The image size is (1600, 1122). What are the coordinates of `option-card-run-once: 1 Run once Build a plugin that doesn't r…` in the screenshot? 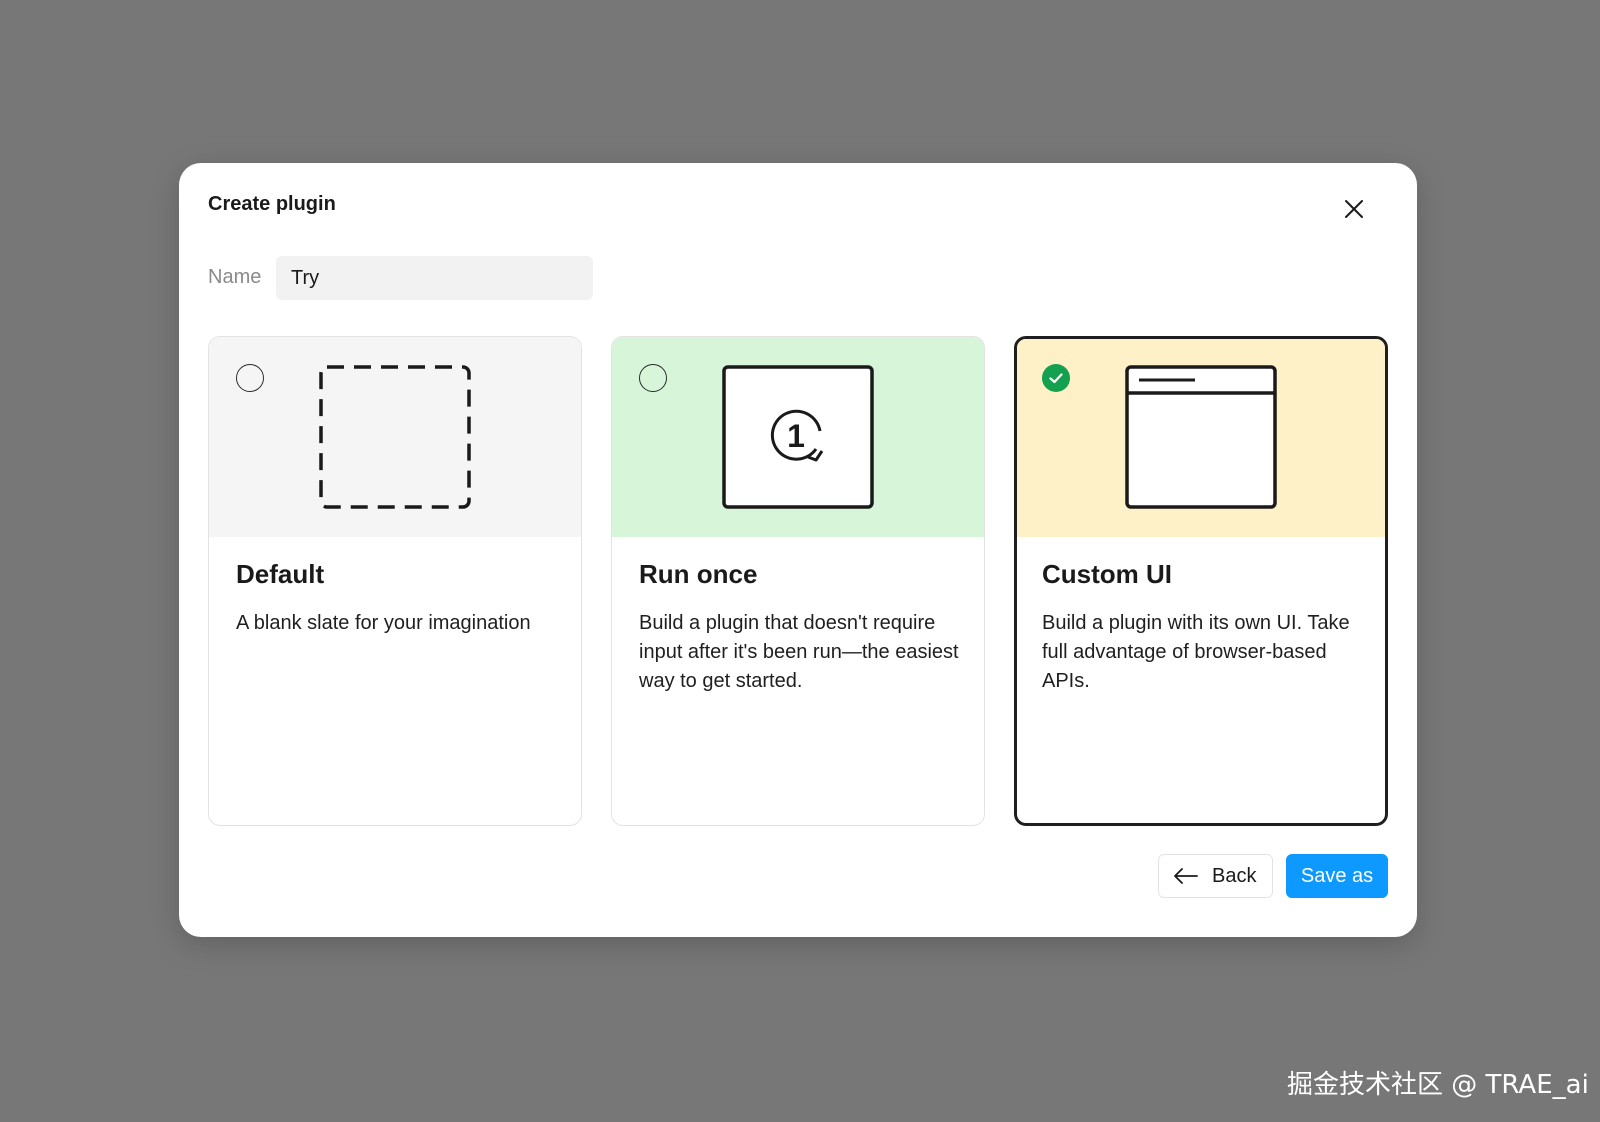 It's located at (798, 581).